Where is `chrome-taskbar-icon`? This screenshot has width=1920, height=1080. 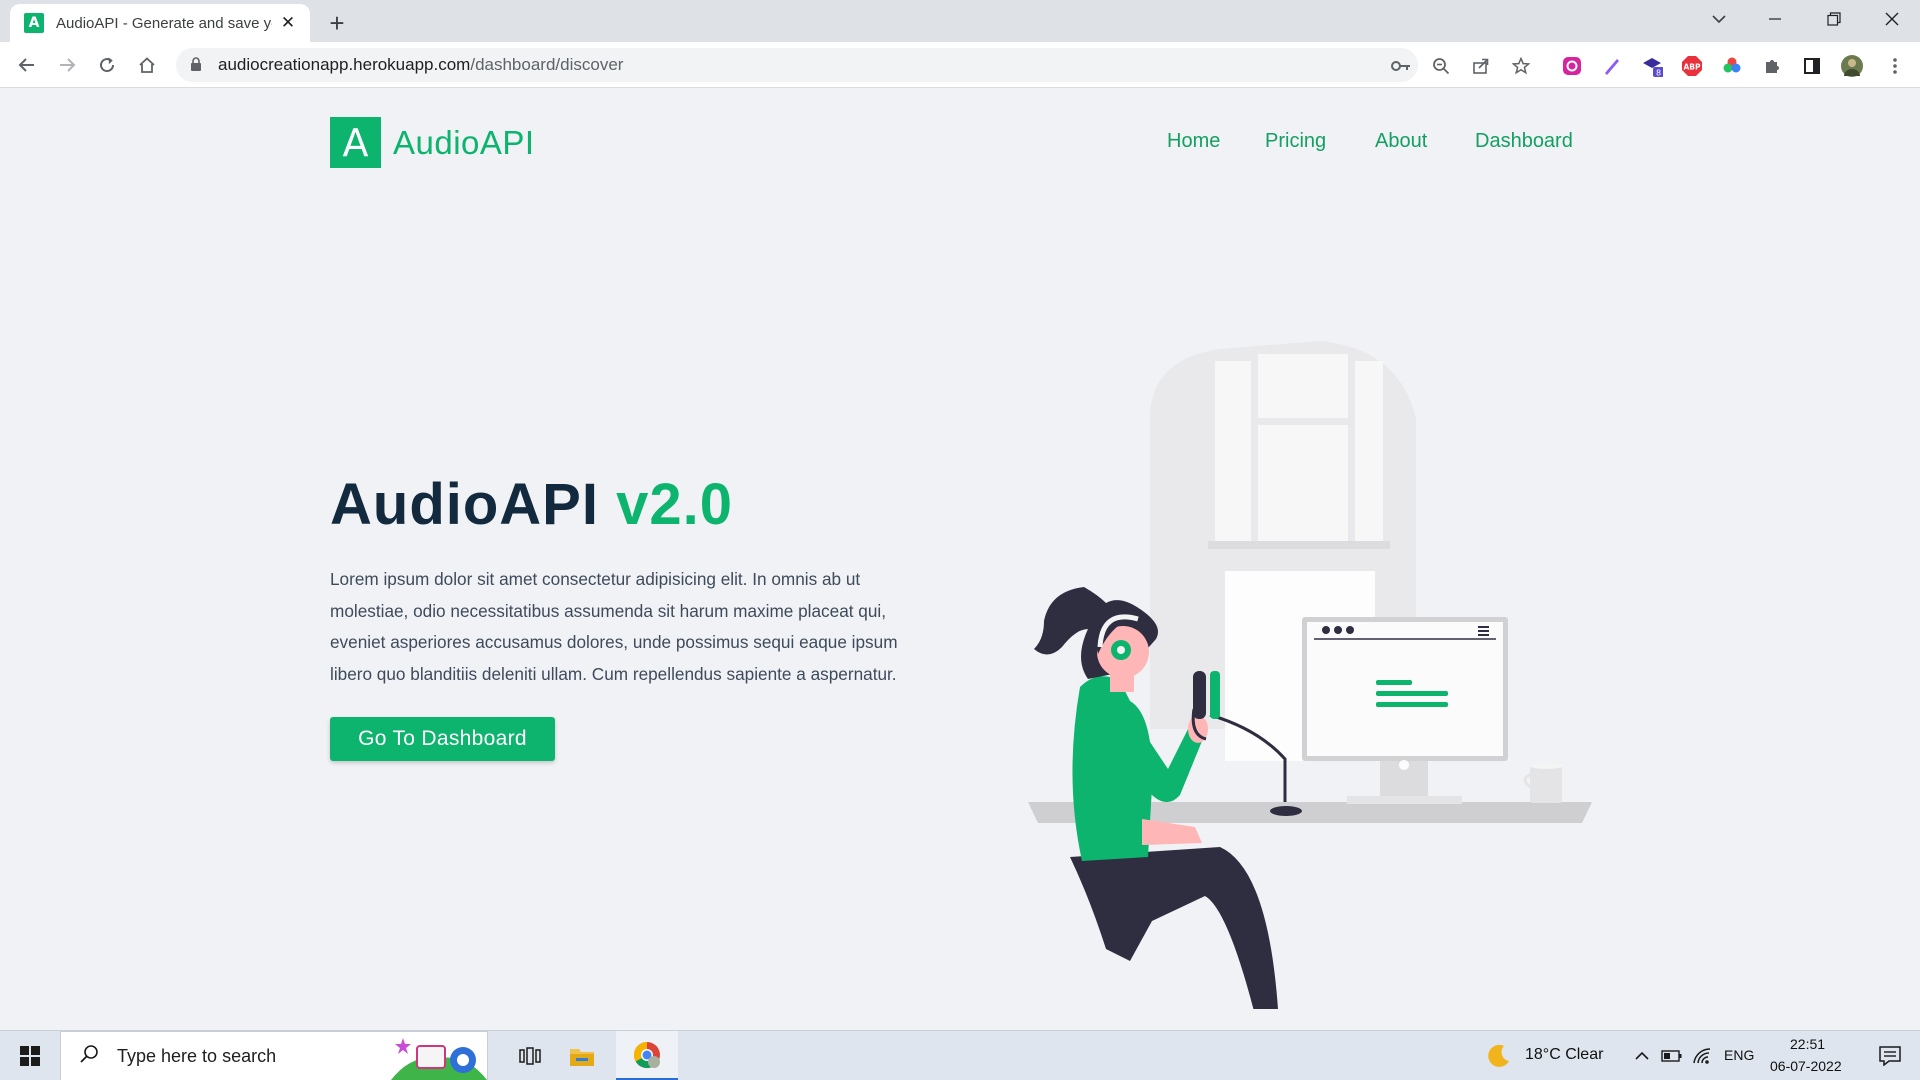
chrome-taskbar-icon is located at coordinates (647, 1055).